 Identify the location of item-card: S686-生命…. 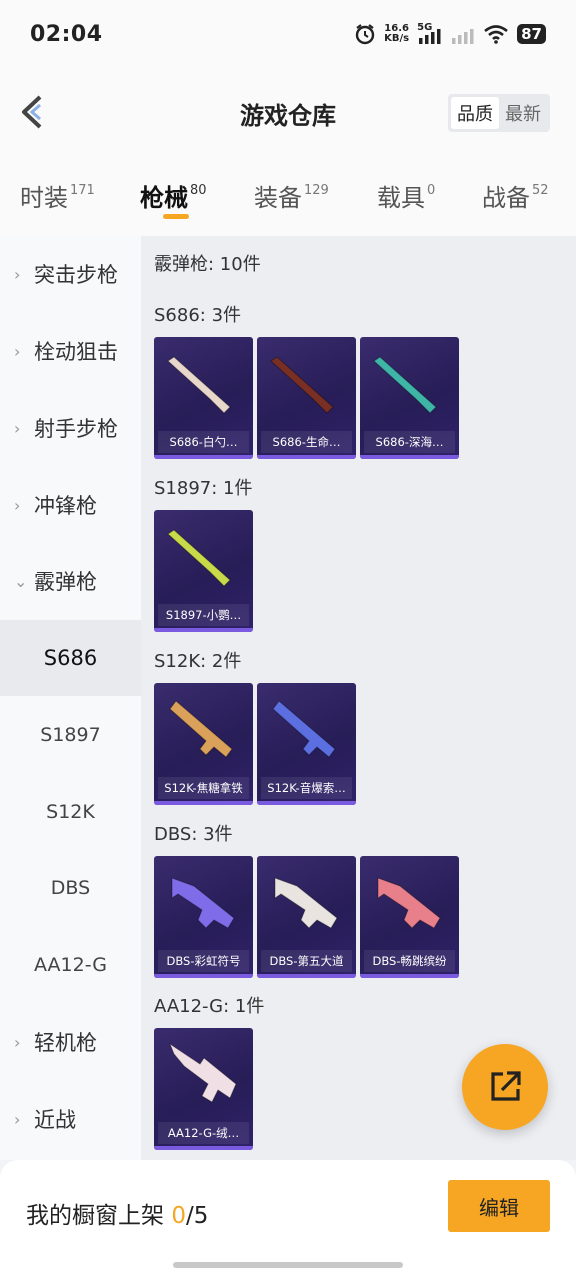
(306, 398).